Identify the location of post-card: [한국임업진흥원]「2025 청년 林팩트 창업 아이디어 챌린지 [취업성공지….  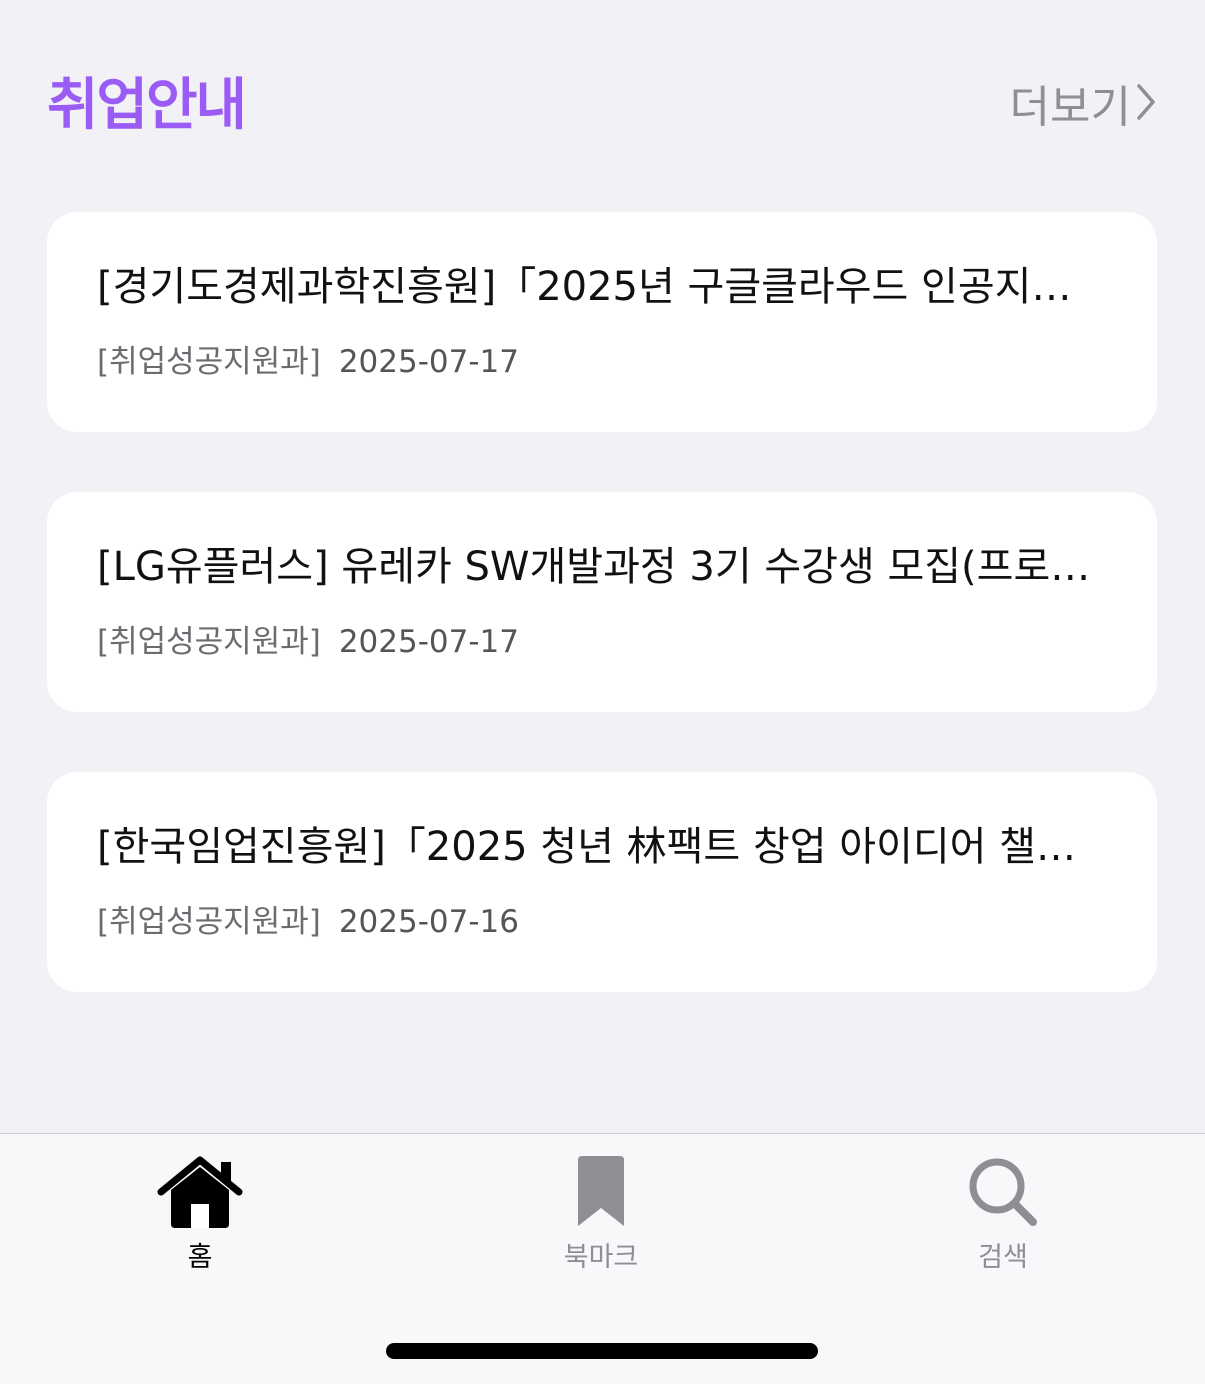
(602, 882).